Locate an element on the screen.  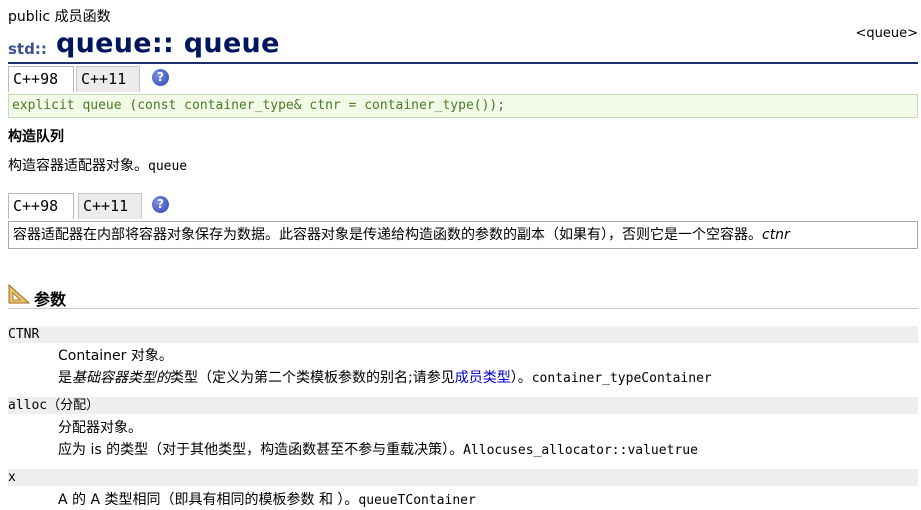
title-namespace: std:: is located at coordinates (27, 49).